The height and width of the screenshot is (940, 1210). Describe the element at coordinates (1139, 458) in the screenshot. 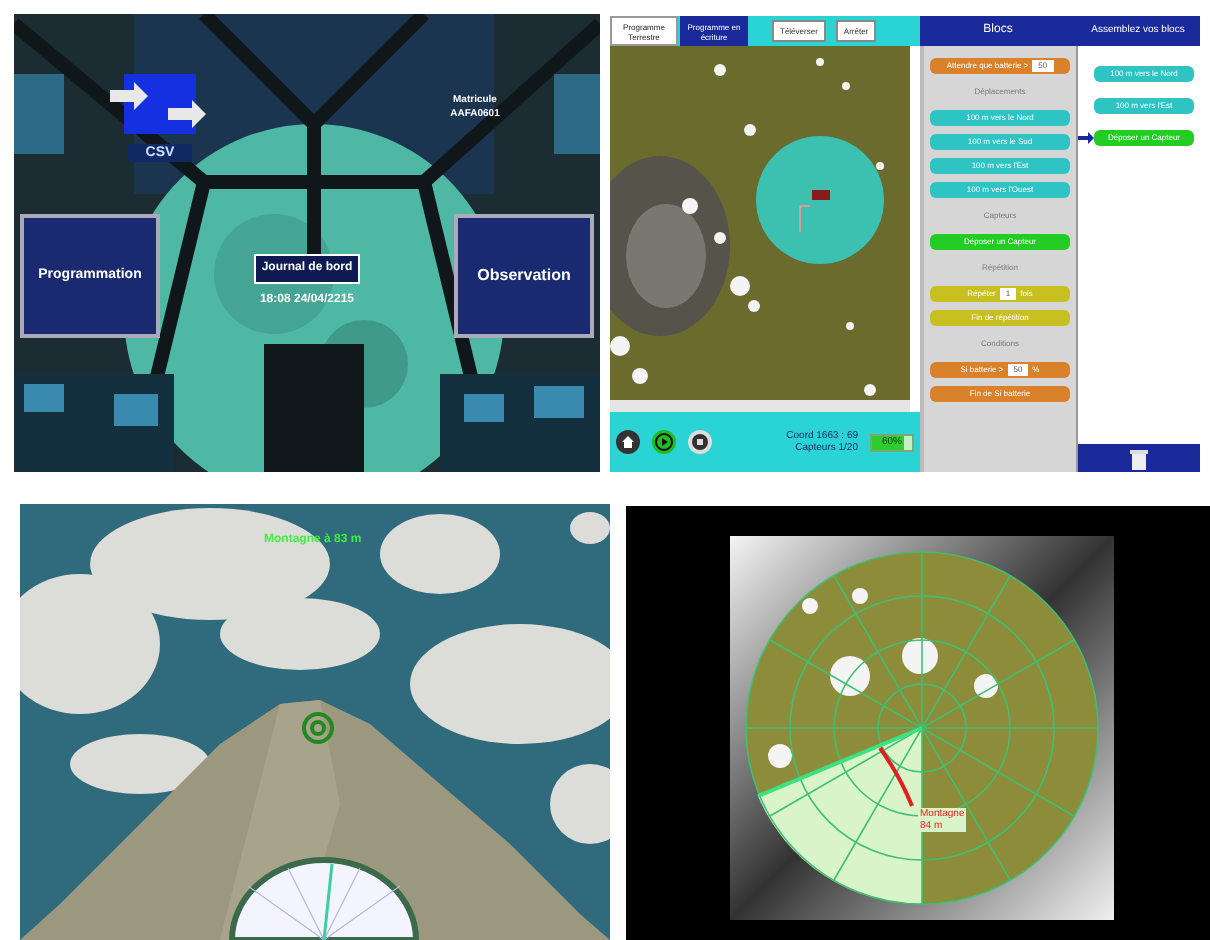

I see `trash-icon` at that location.